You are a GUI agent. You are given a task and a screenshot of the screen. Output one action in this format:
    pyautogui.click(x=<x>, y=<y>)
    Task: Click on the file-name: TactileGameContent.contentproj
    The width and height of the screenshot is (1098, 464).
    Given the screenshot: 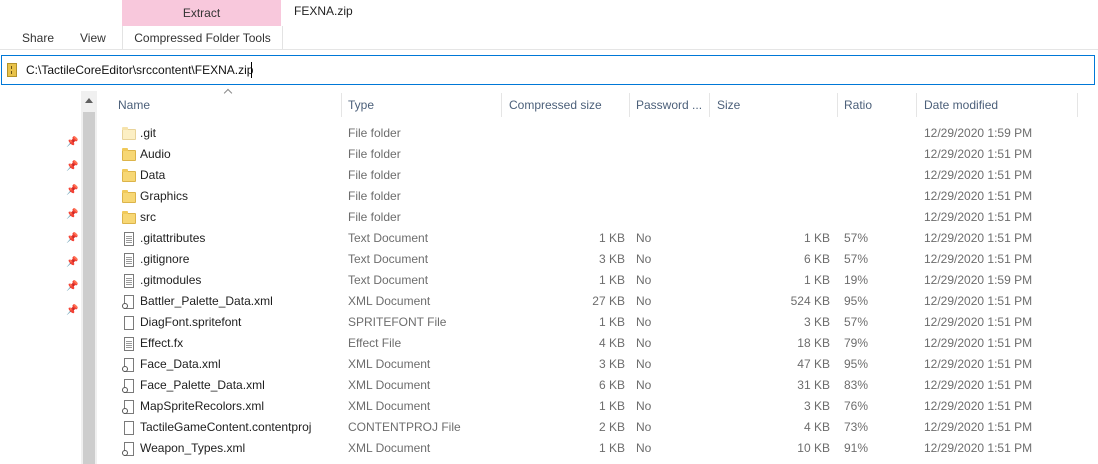 What is the action you would take?
    pyautogui.click(x=226, y=427)
    